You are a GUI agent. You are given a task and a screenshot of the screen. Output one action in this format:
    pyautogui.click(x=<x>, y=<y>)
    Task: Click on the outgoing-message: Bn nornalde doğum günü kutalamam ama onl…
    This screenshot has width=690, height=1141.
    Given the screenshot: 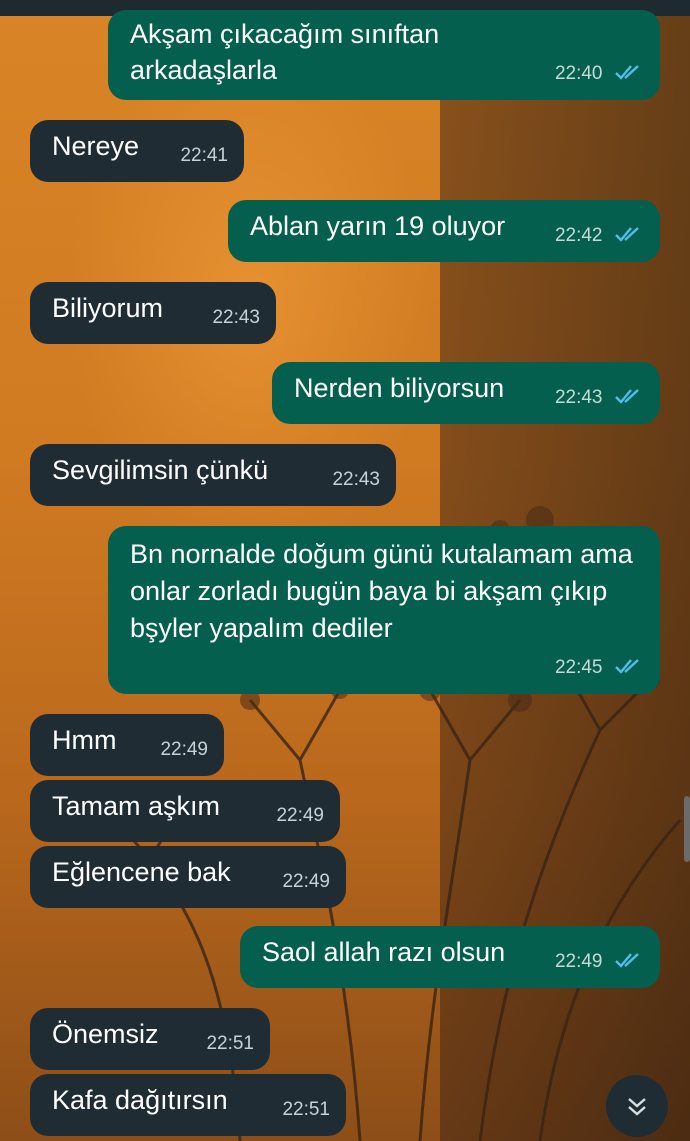 What is the action you would take?
    pyautogui.click(x=384, y=610)
    